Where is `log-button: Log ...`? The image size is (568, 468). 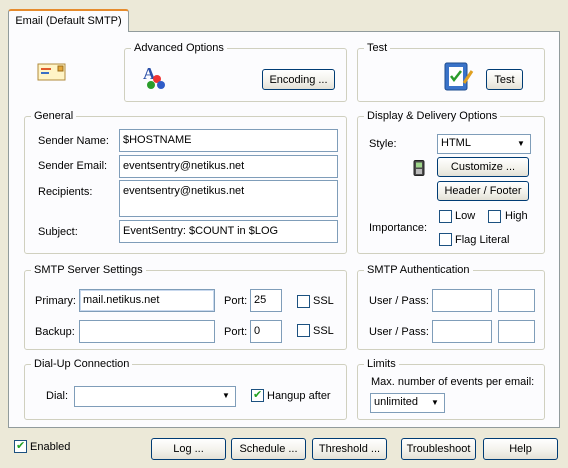
log-button: Log ... is located at coordinates (188, 449).